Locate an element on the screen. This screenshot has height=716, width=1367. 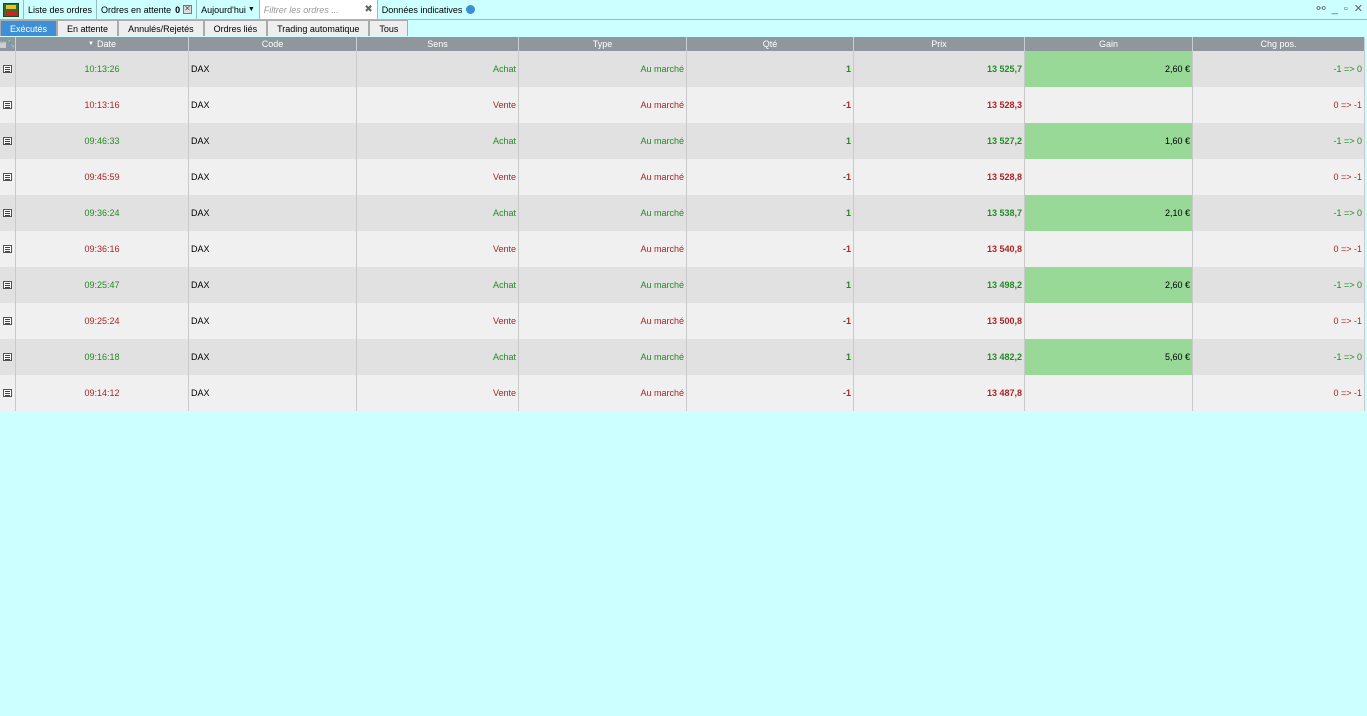
cell-date: 09:36:16 is located at coordinates (102, 249).